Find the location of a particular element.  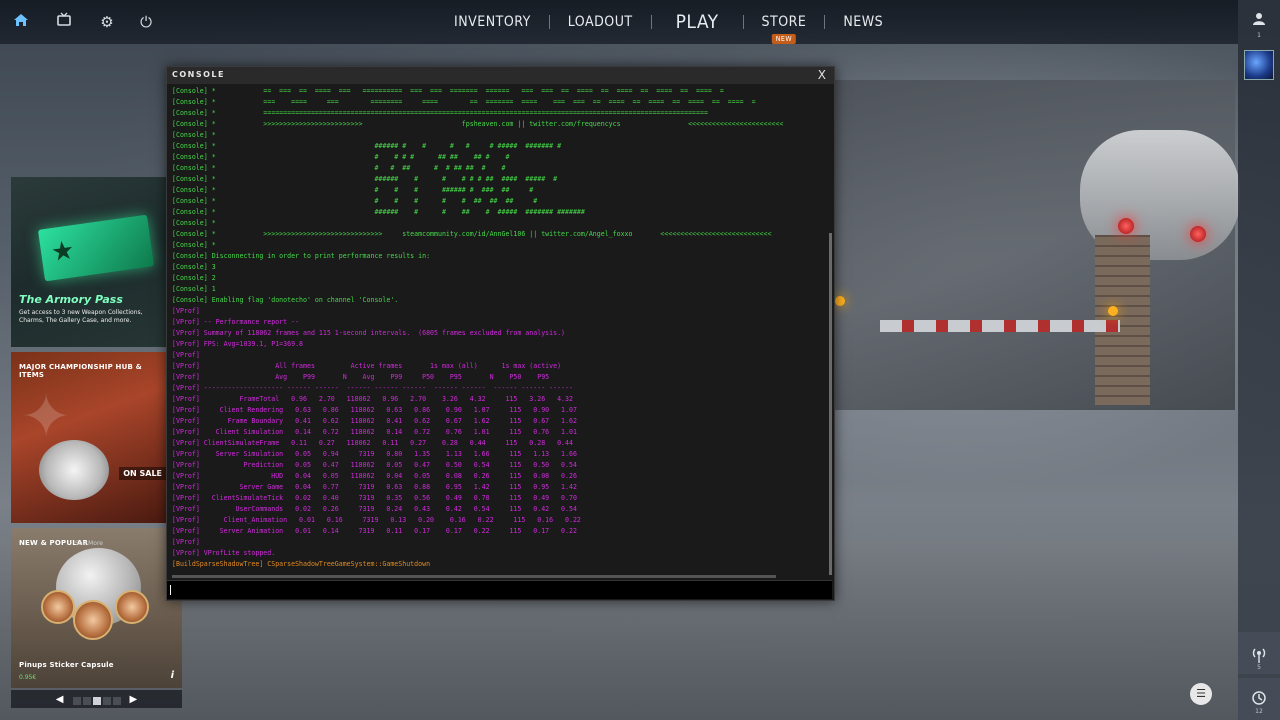

console-line: [Console] * # # # # # ## ## ## # is located at coordinates (355, 201).